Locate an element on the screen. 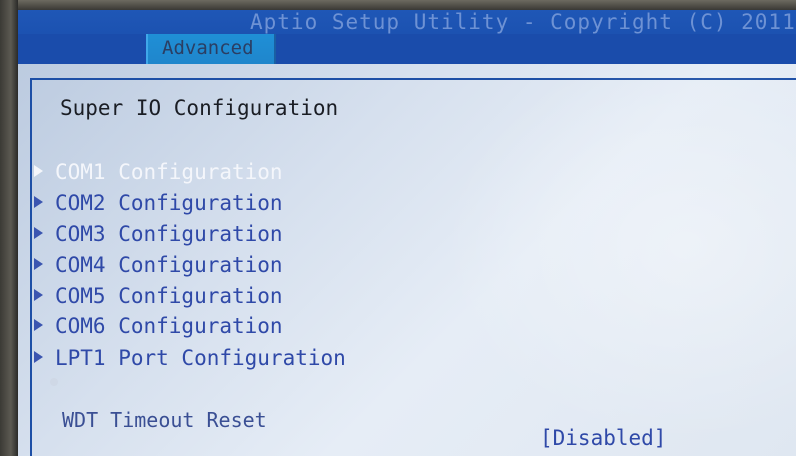 The width and height of the screenshot is (796, 456). monitor-bezel-top is located at coordinates (398, 5).